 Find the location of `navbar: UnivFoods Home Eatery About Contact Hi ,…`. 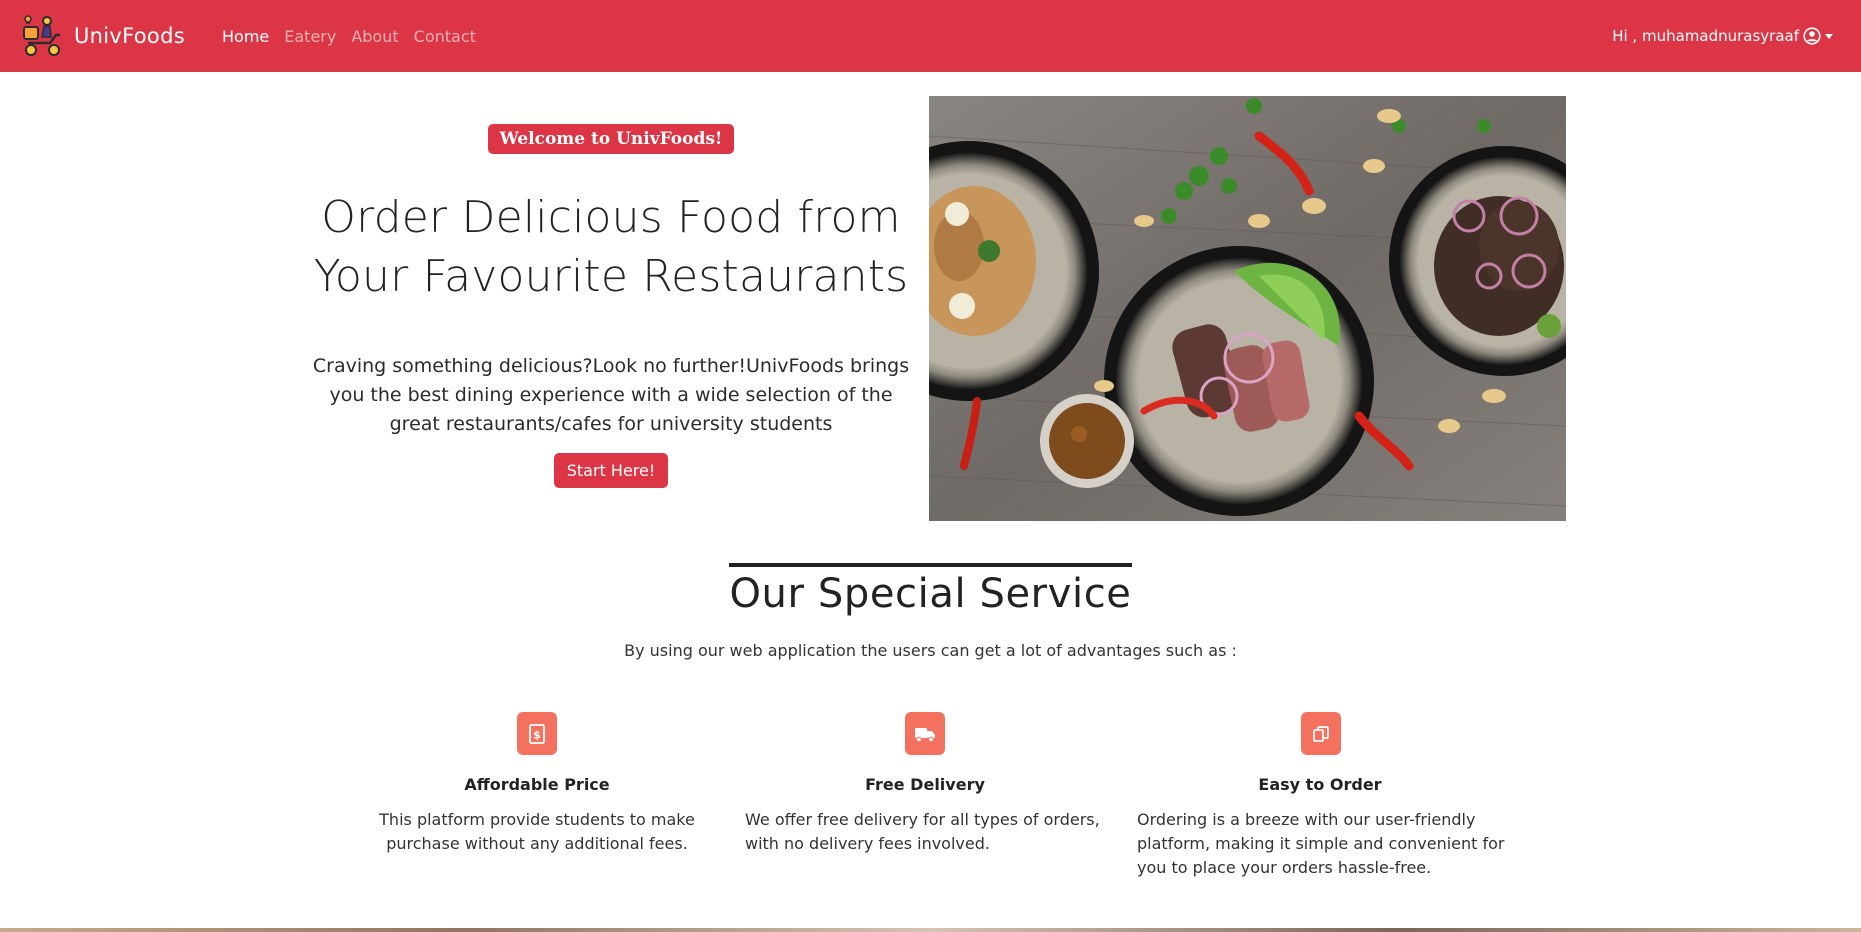

navbar: UnivFoods Home Eatery About Contact Hi ,… is located at coordinates (930, 36).